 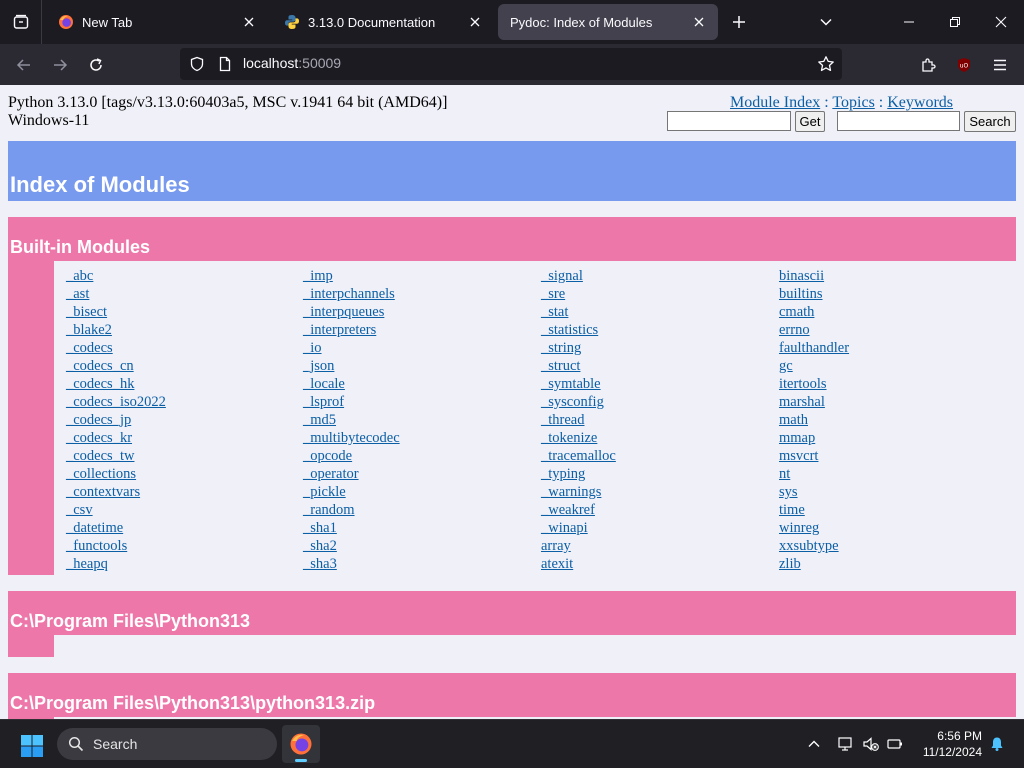 I want to click on module-link: zlib, so click(x=790, y=564).